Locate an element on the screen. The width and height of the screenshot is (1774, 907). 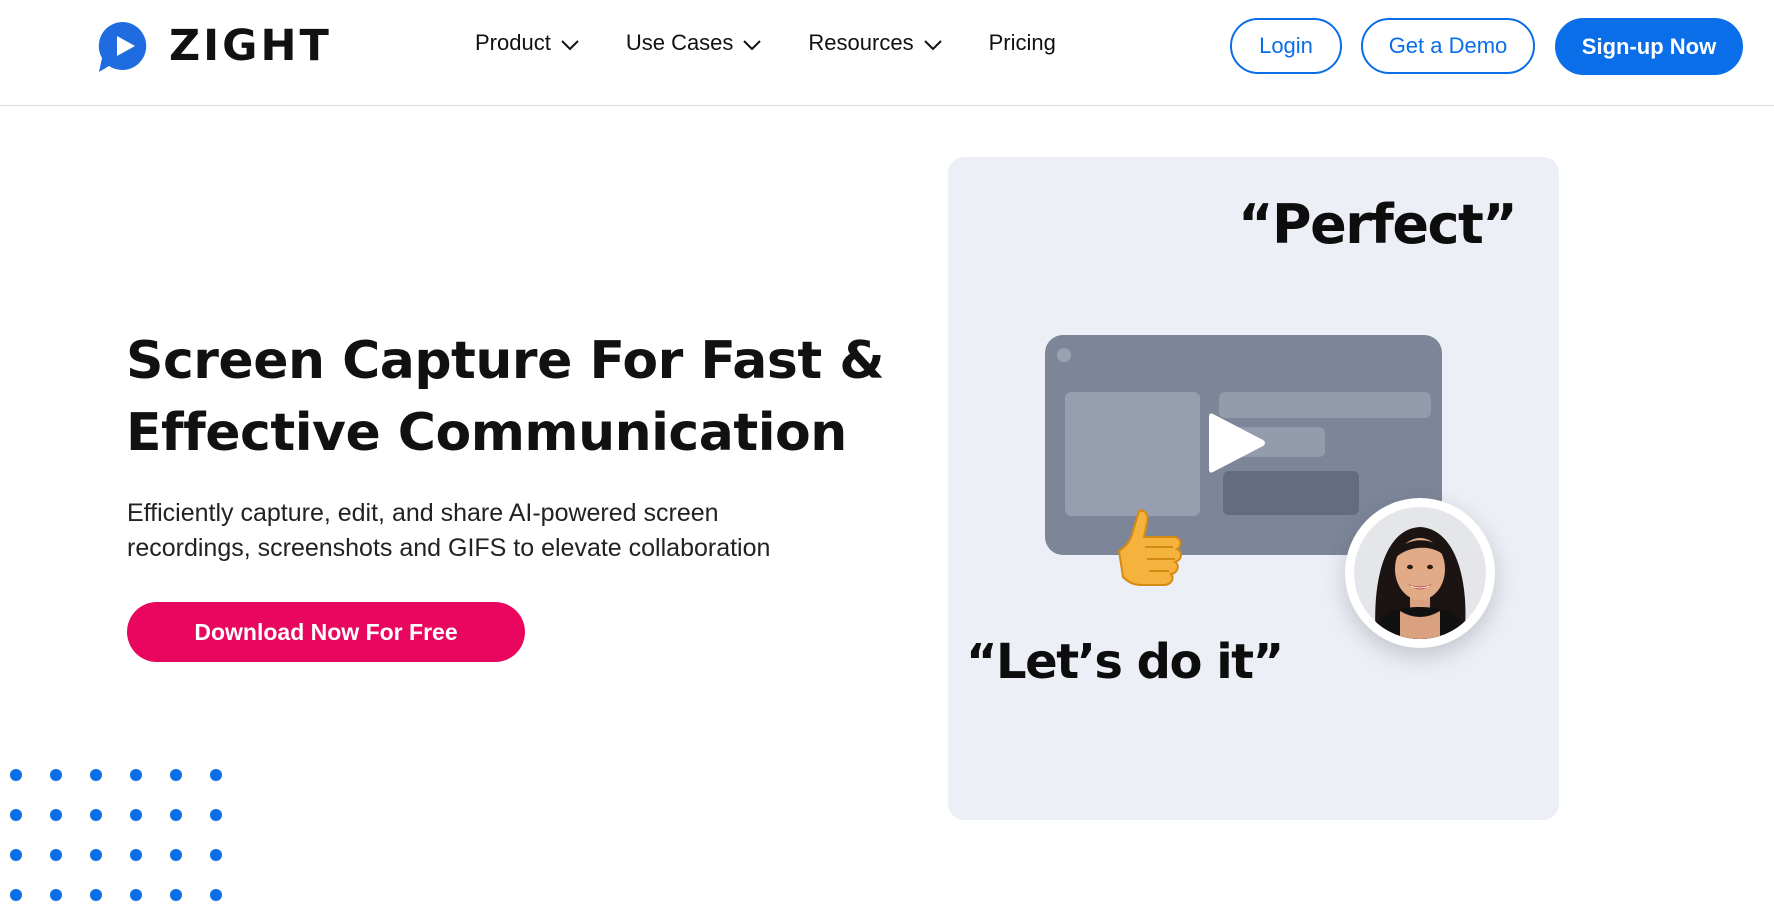
brand-name: ZIGHT is located at coordinates (250, 46).